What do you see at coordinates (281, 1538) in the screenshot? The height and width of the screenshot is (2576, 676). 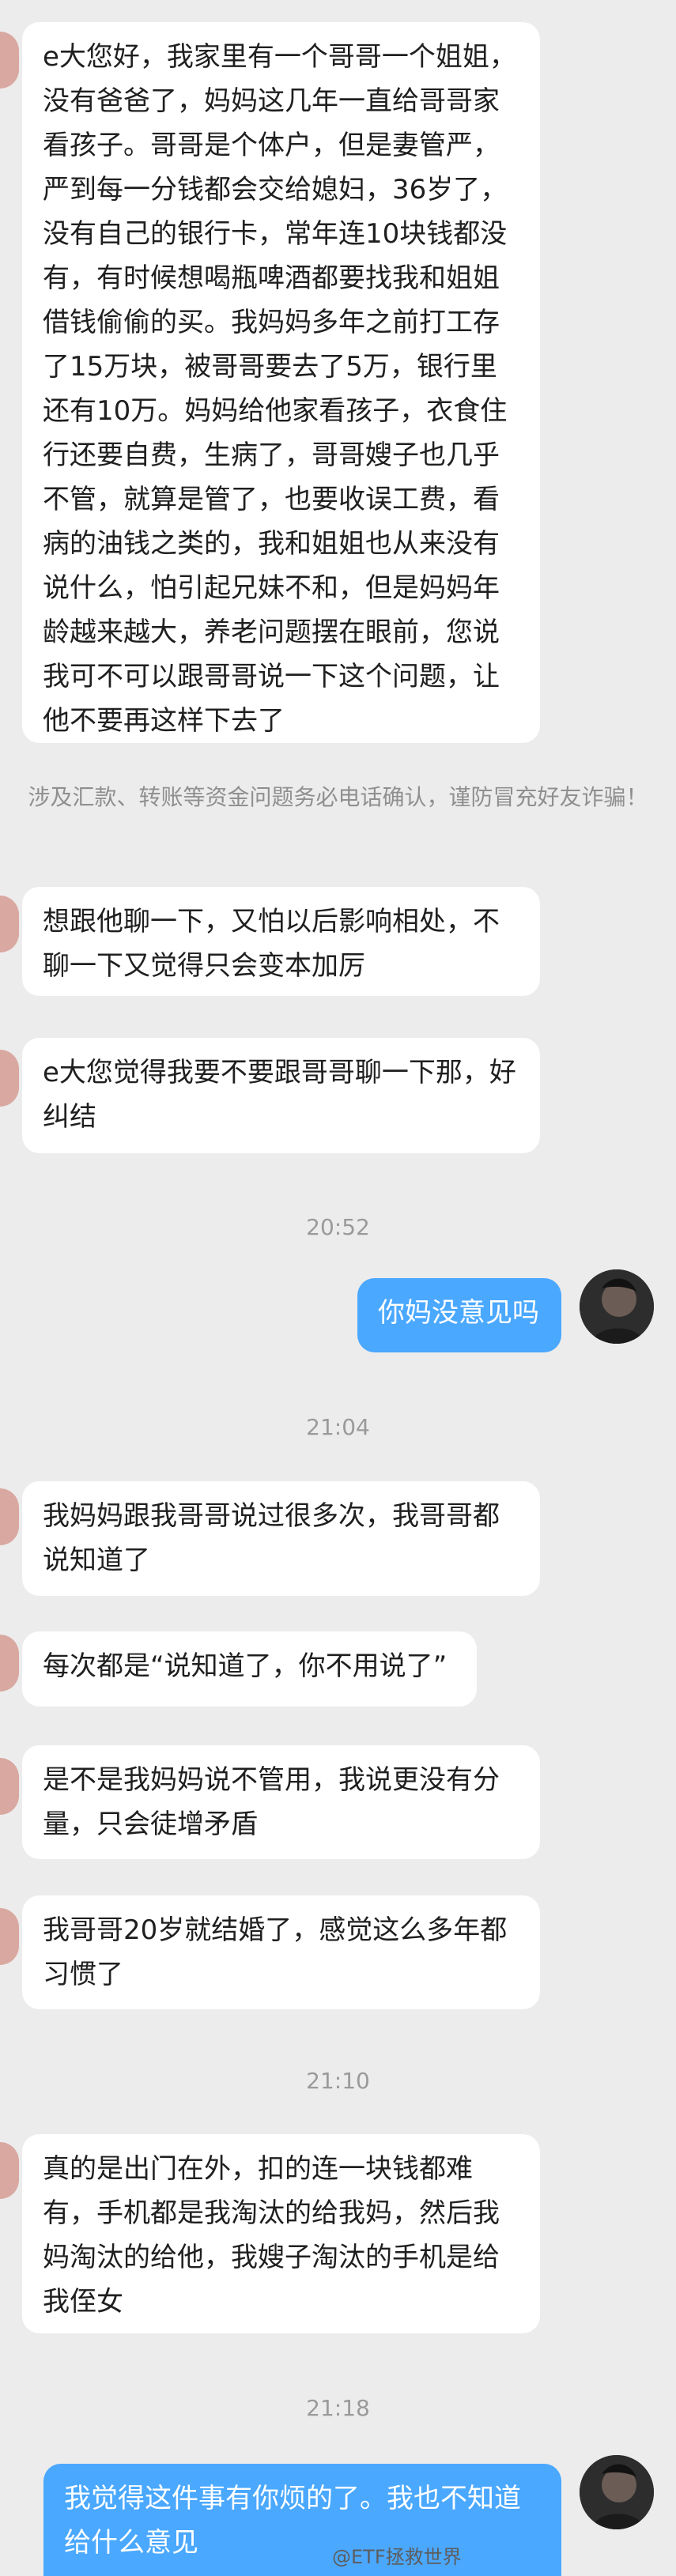 I see `message-bubble: 我妈妈跟我哥哥说过很多次，我哥哥都说知道了` at bounding box center [281, 1538].